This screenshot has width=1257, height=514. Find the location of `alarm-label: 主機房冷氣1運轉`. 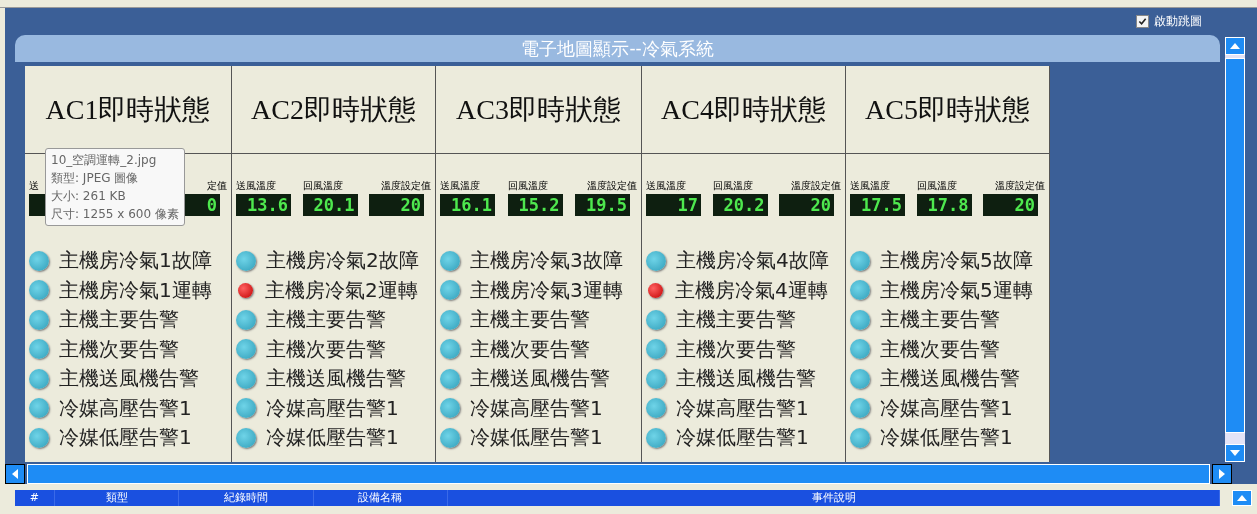

alarm-label: 主機房冷氣1運轉 is located at coordinates (135, 290).